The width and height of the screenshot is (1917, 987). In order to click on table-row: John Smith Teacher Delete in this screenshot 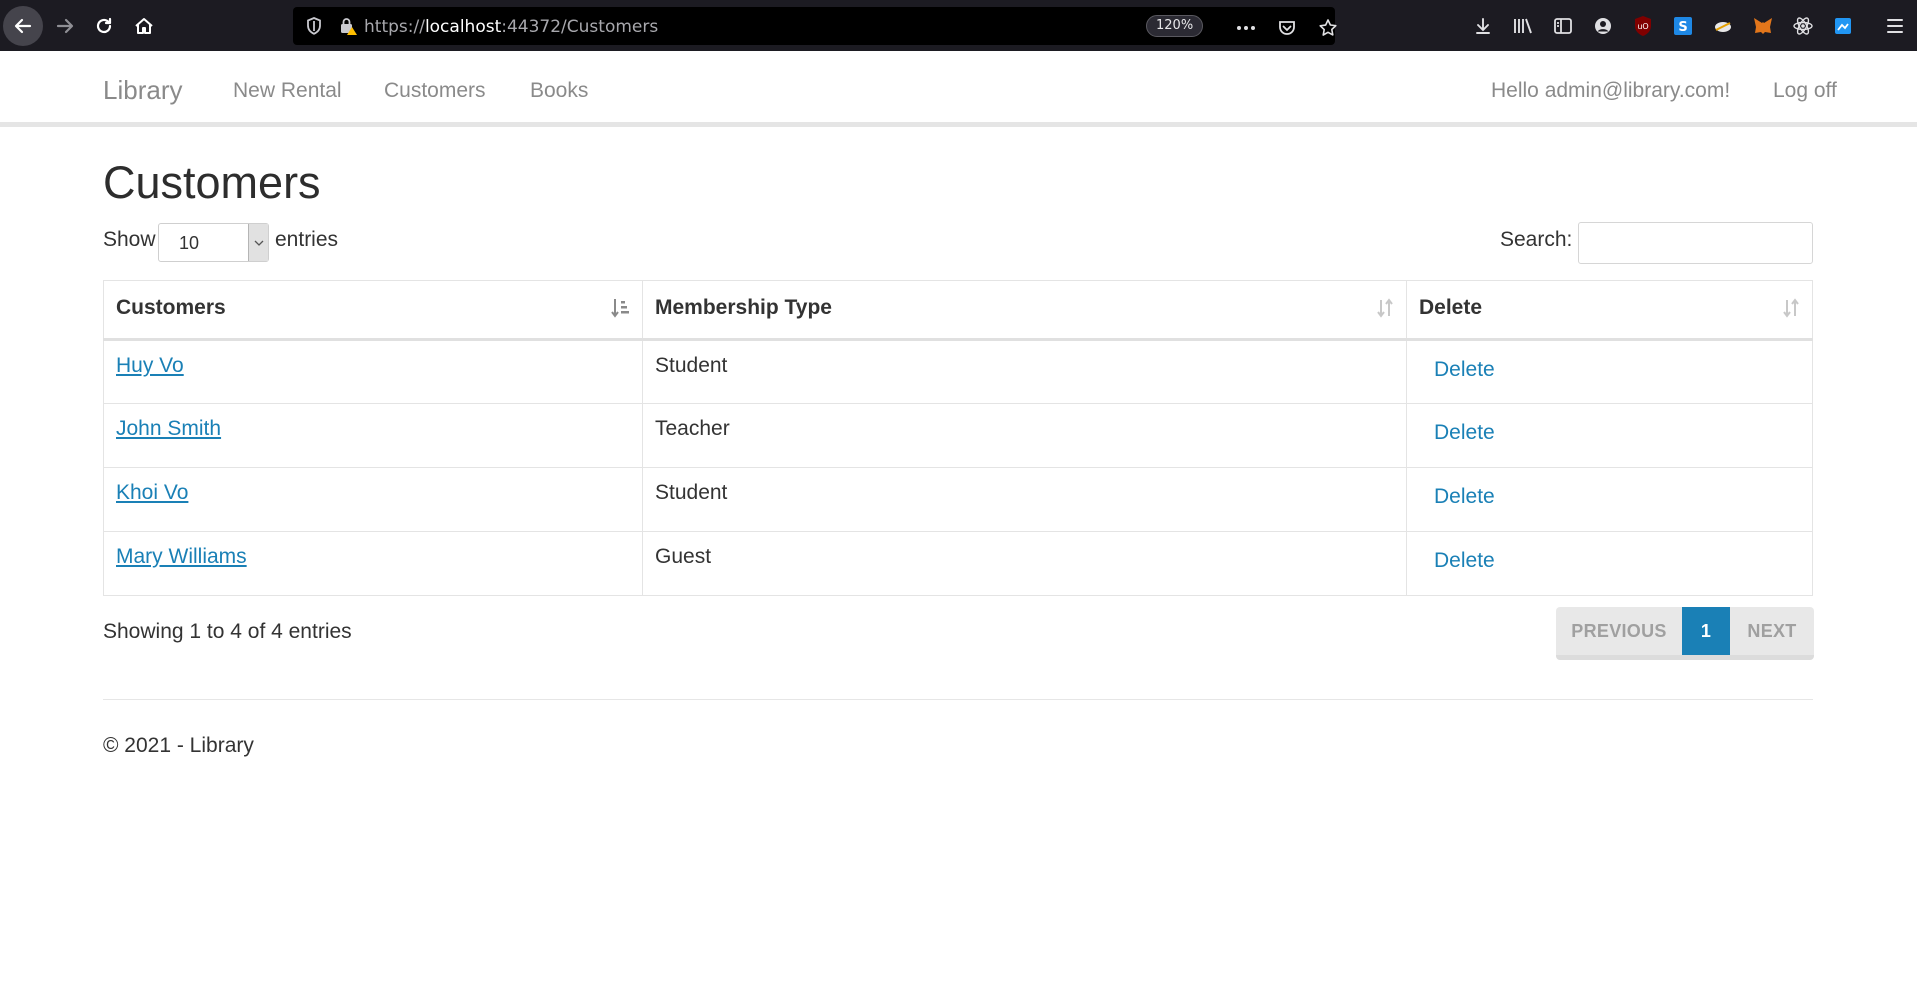, I will do `click(958, 435)`.